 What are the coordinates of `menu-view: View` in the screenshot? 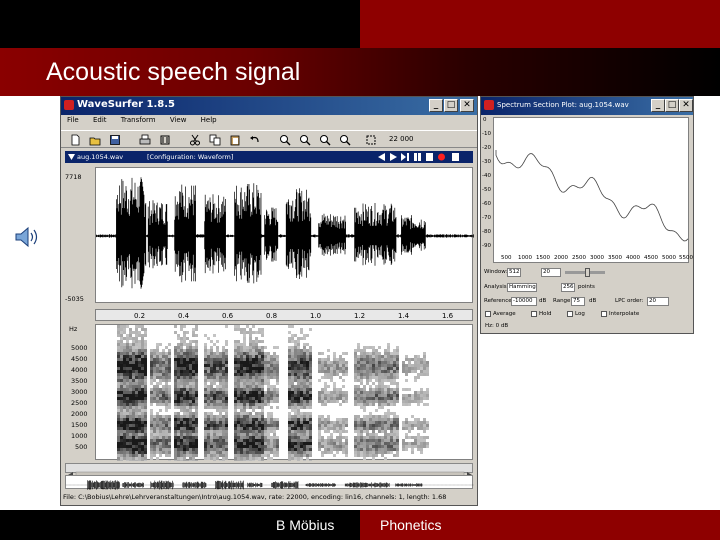 It's located at (178, 120).